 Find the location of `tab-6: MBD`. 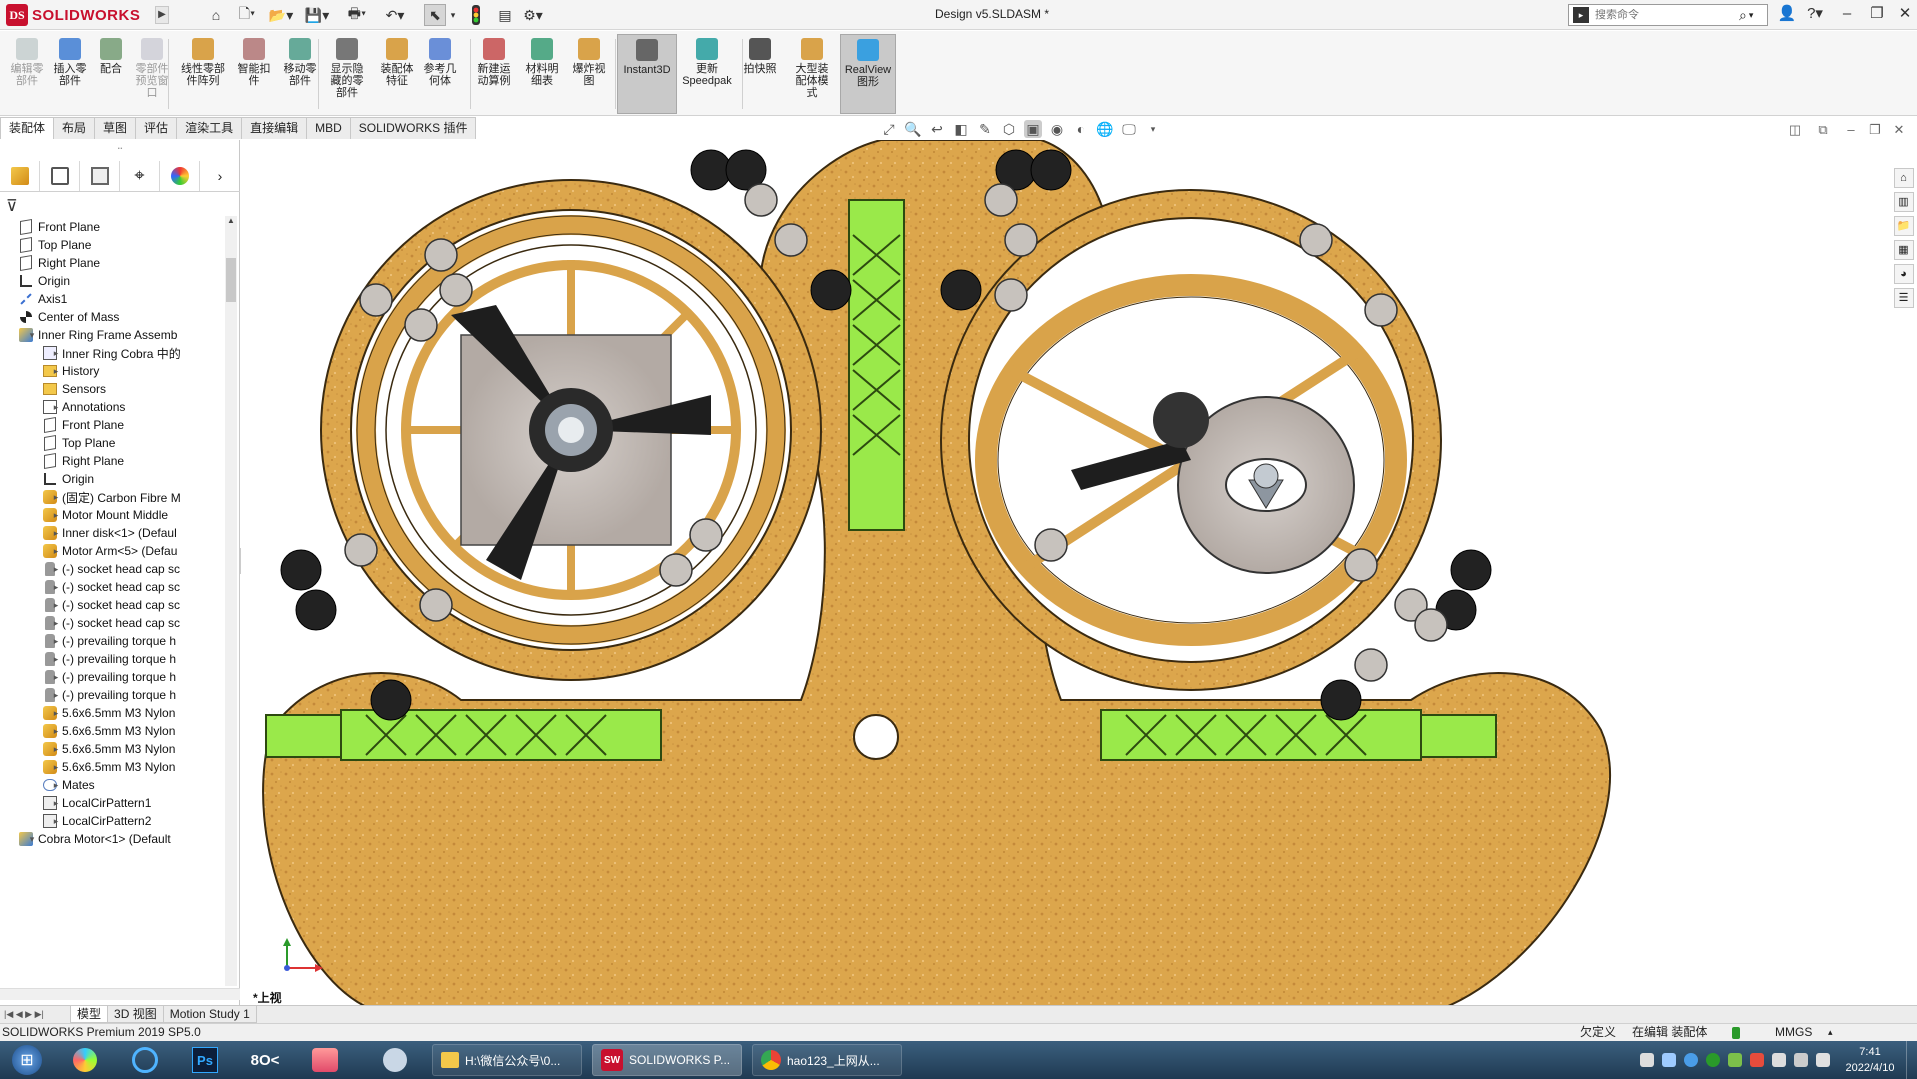

tab-6: MBD is located at coordinates (328, 128).